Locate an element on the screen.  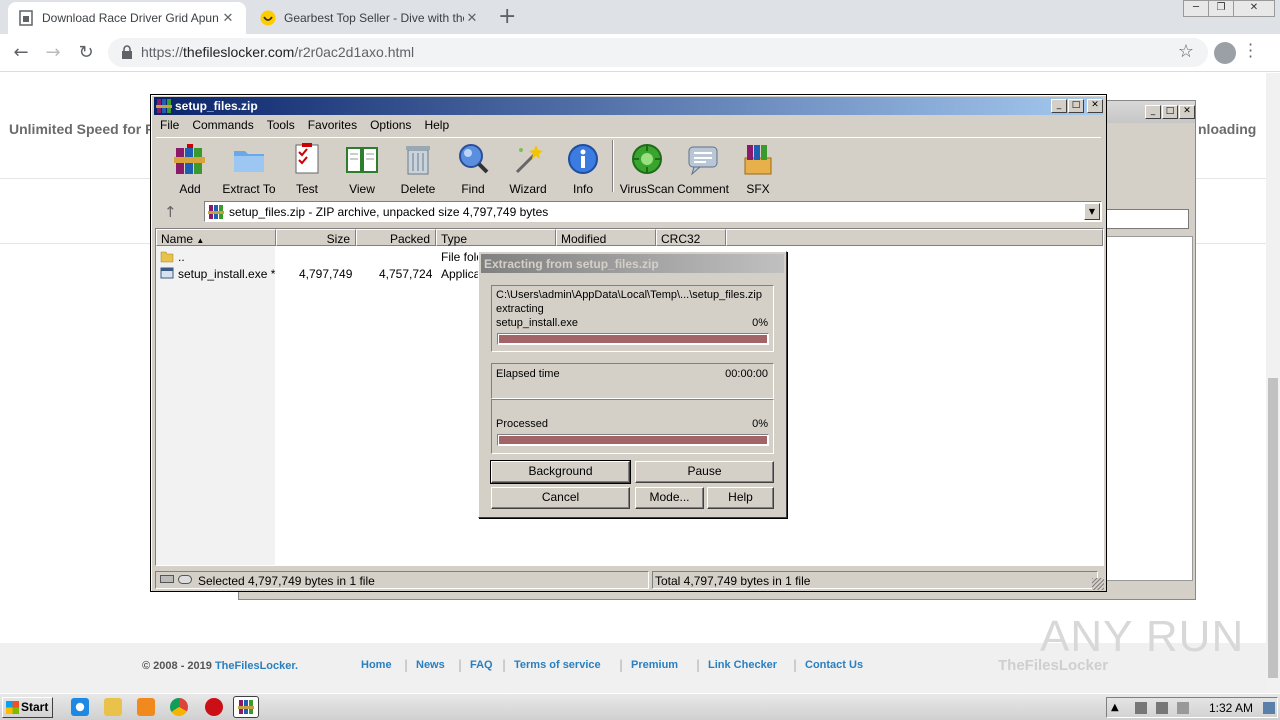
tray-arrow-icon: ▲ is located at coordinates (1117, 708).